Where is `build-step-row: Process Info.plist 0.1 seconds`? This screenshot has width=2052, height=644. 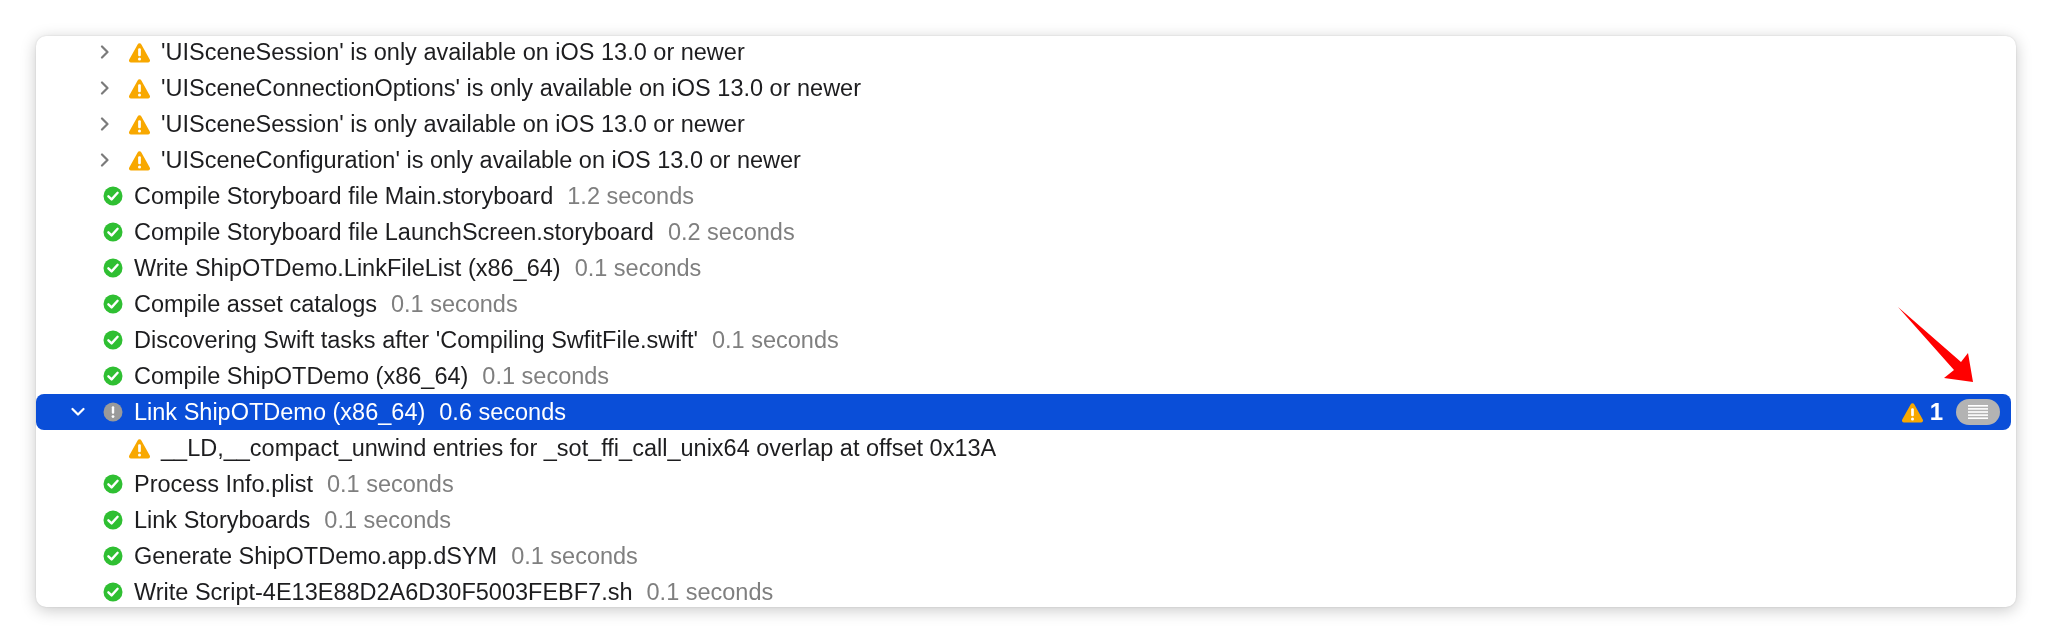
build-step-row: Process Info.plist 0.1 seconds is located at coordinates (1023, 484).